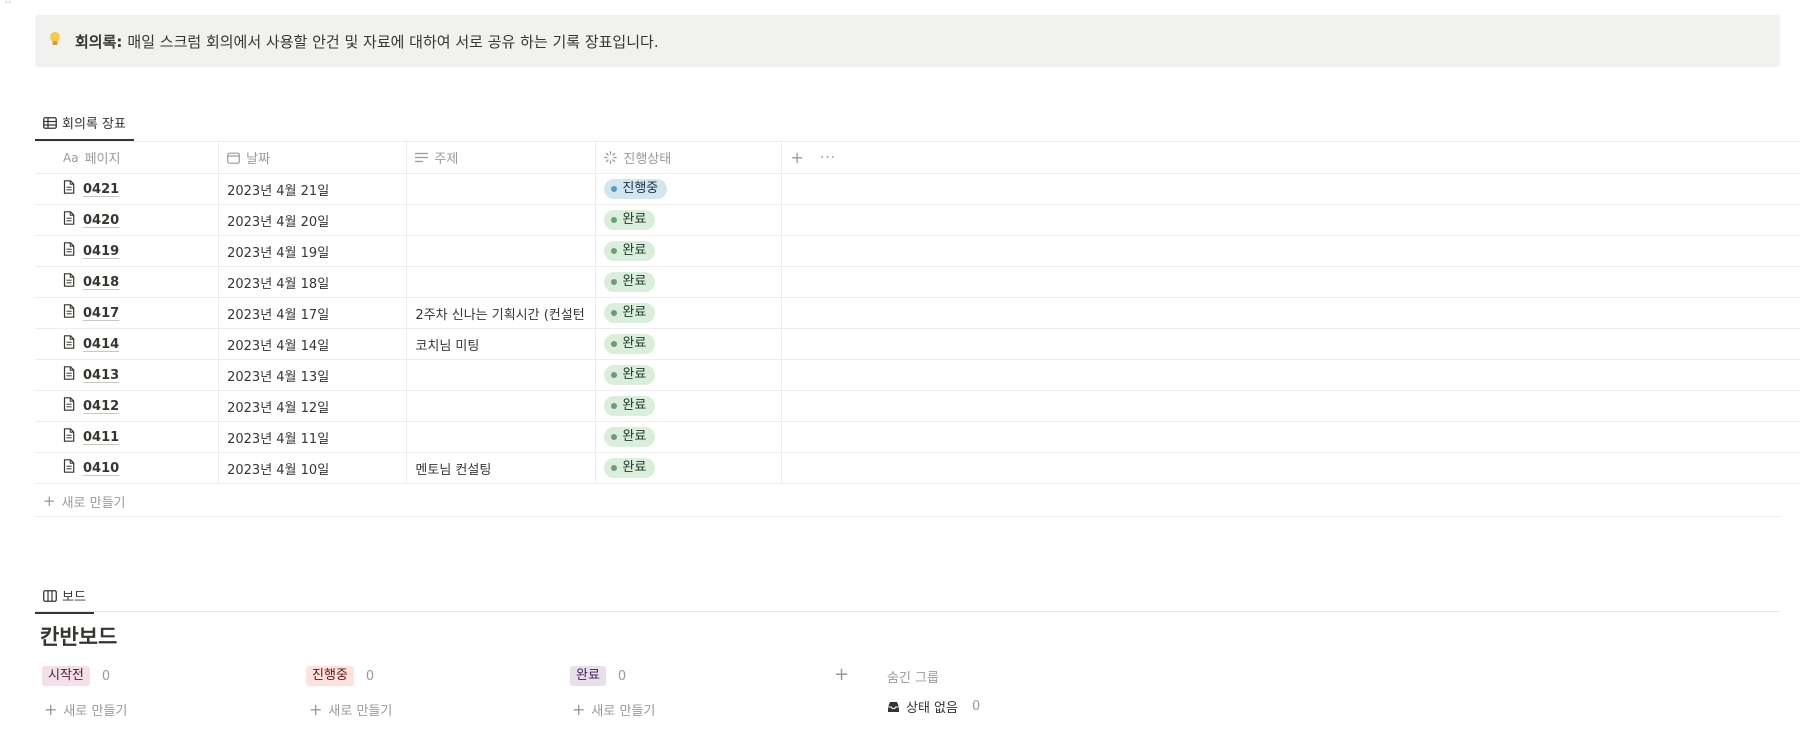  I want to click on board-tab-divider, so click(907, 611).